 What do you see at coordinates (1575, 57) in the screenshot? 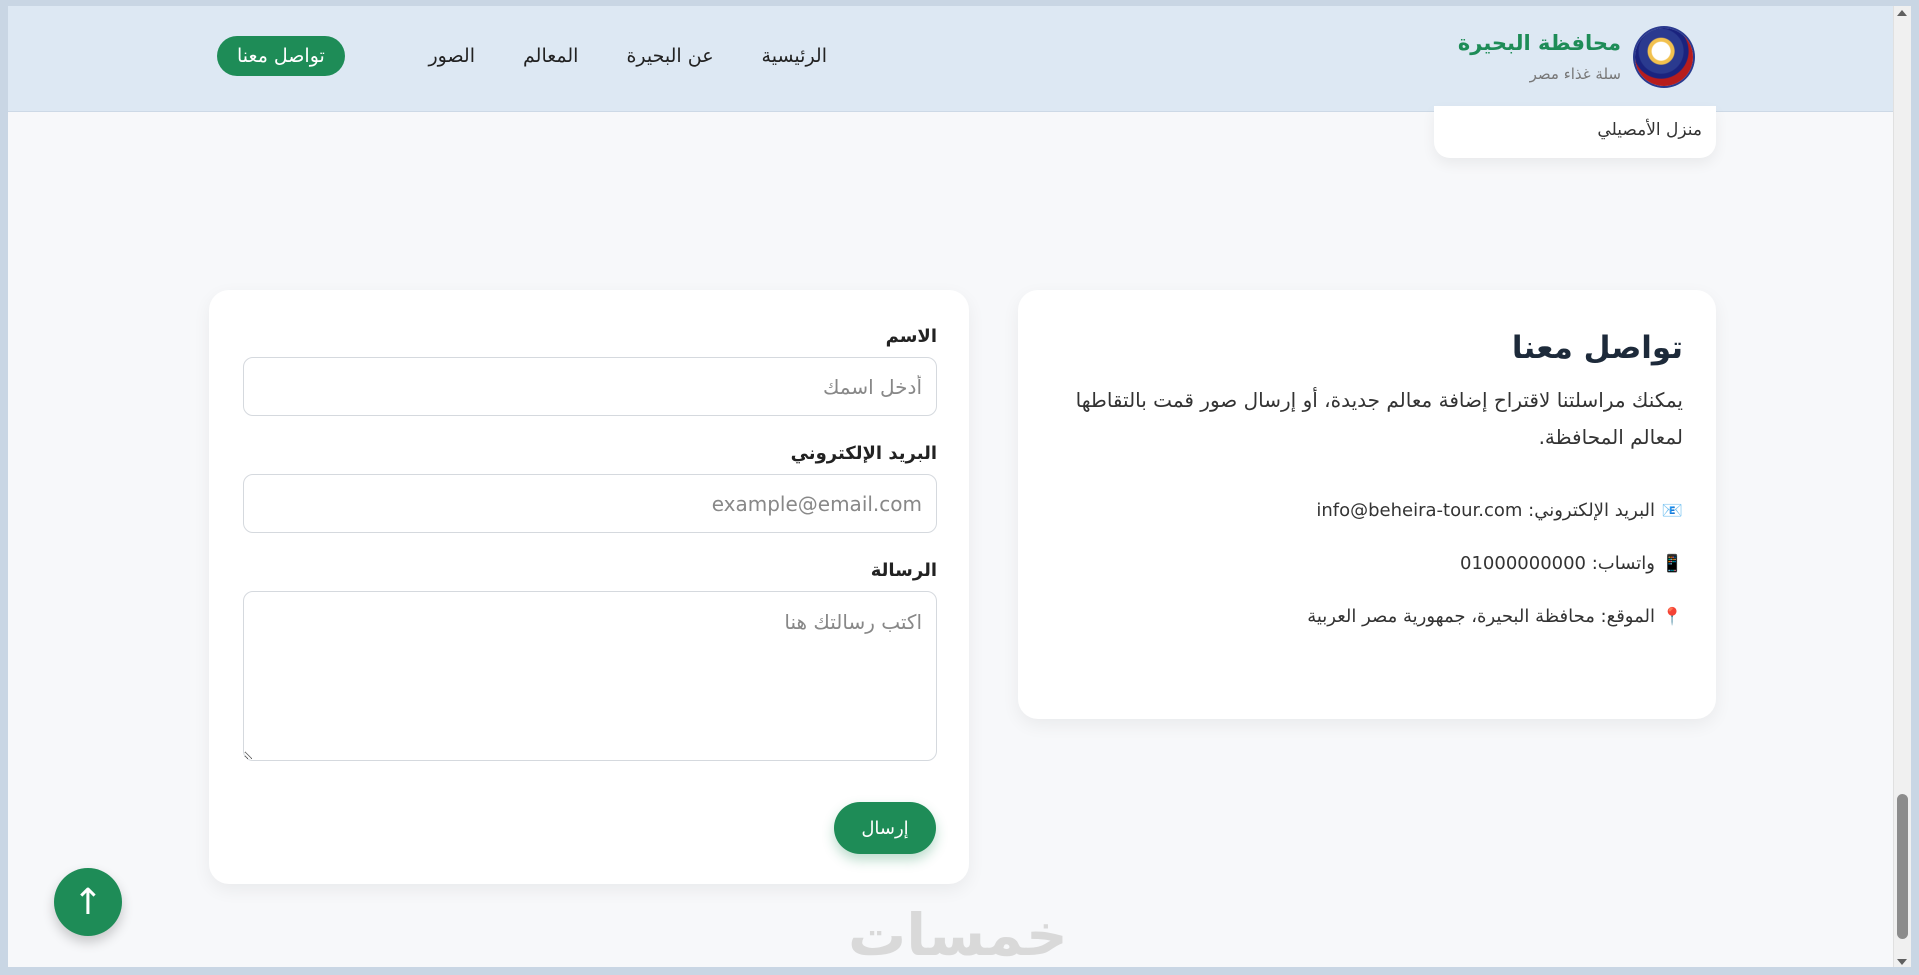
I see `brand: محافظة البحيرة سلة غذاء مصر` at bounding box center [1575, 57].